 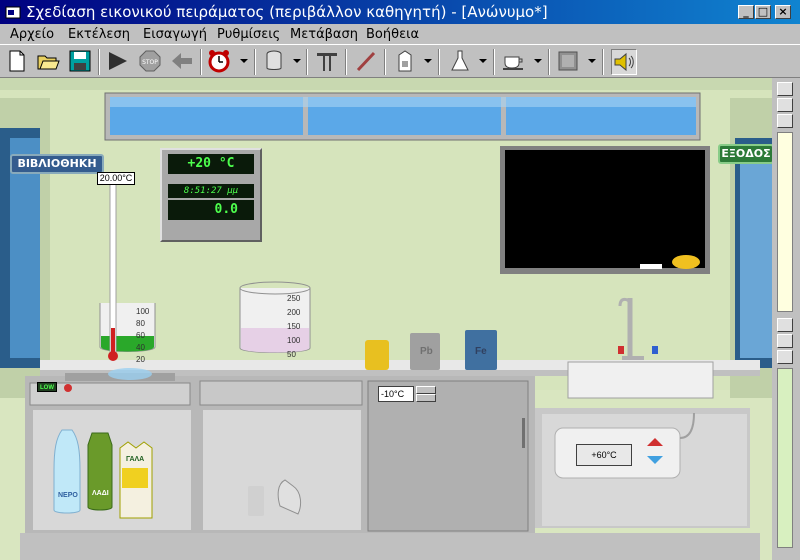 I want to click on large-beaker-tick: 250, so click(x=294, y=298).